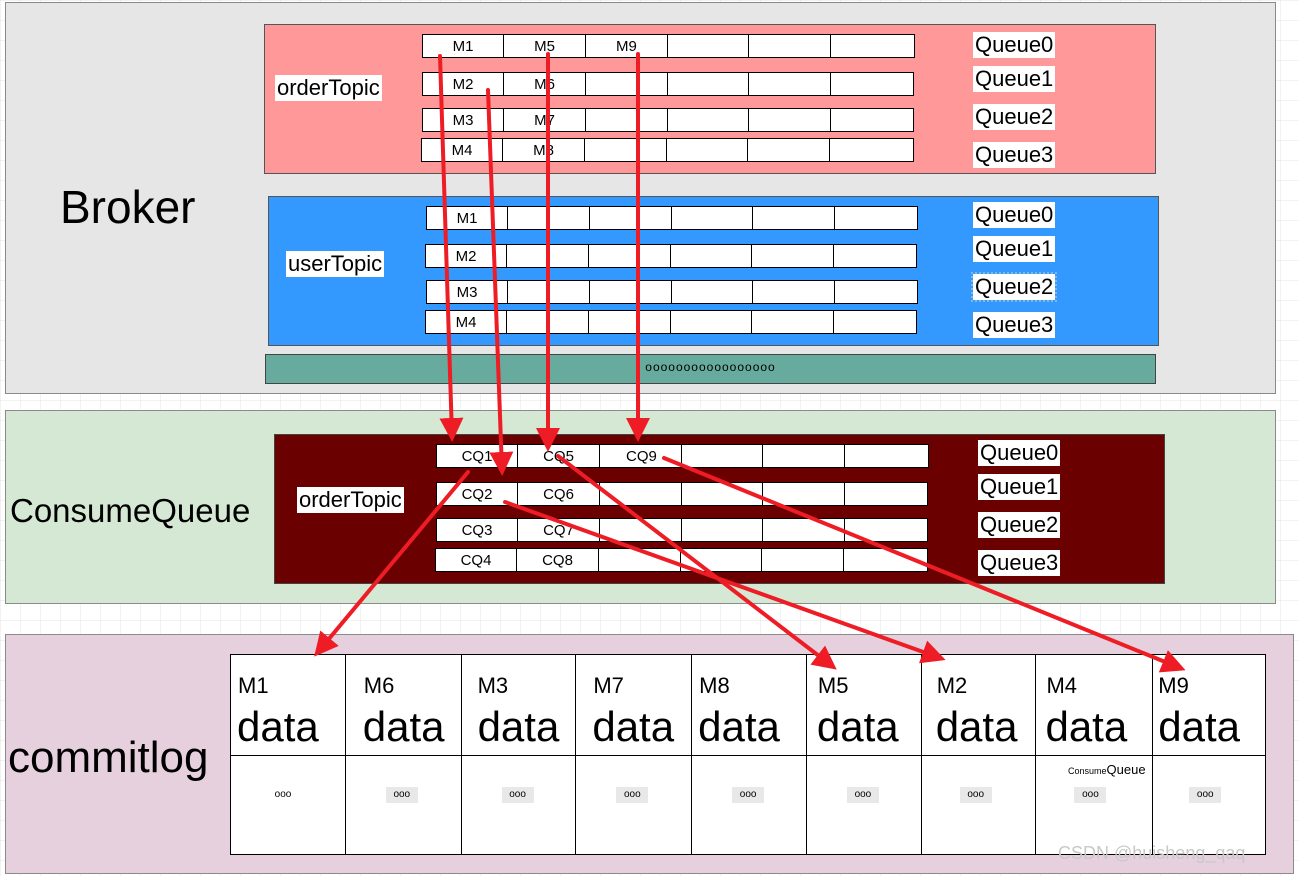  What do you see at coordinates (493, 685) in the screenshot?
I see `commitlog-entry-id: M3` at bounding box center [493, 685].